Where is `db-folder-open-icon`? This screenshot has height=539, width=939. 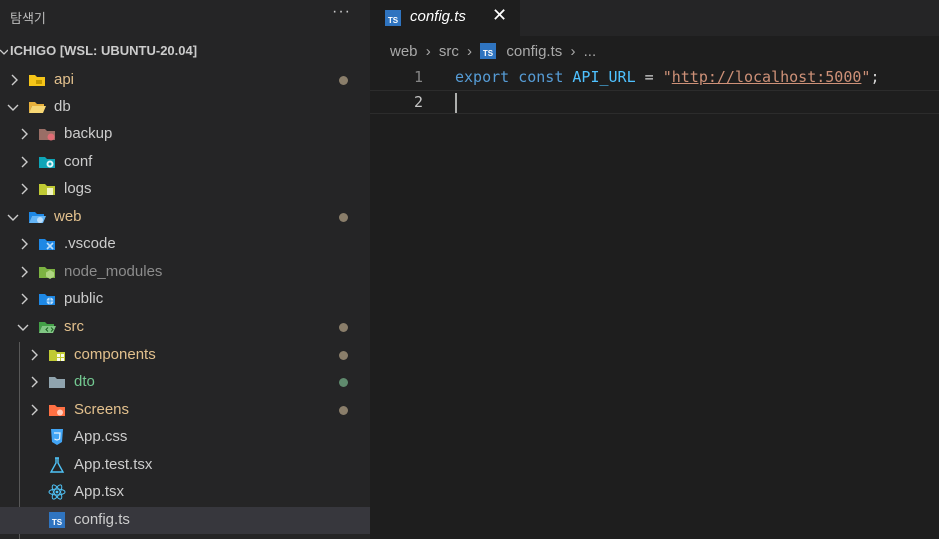
db-folder-open-icon is located at coordinates (37, 107).